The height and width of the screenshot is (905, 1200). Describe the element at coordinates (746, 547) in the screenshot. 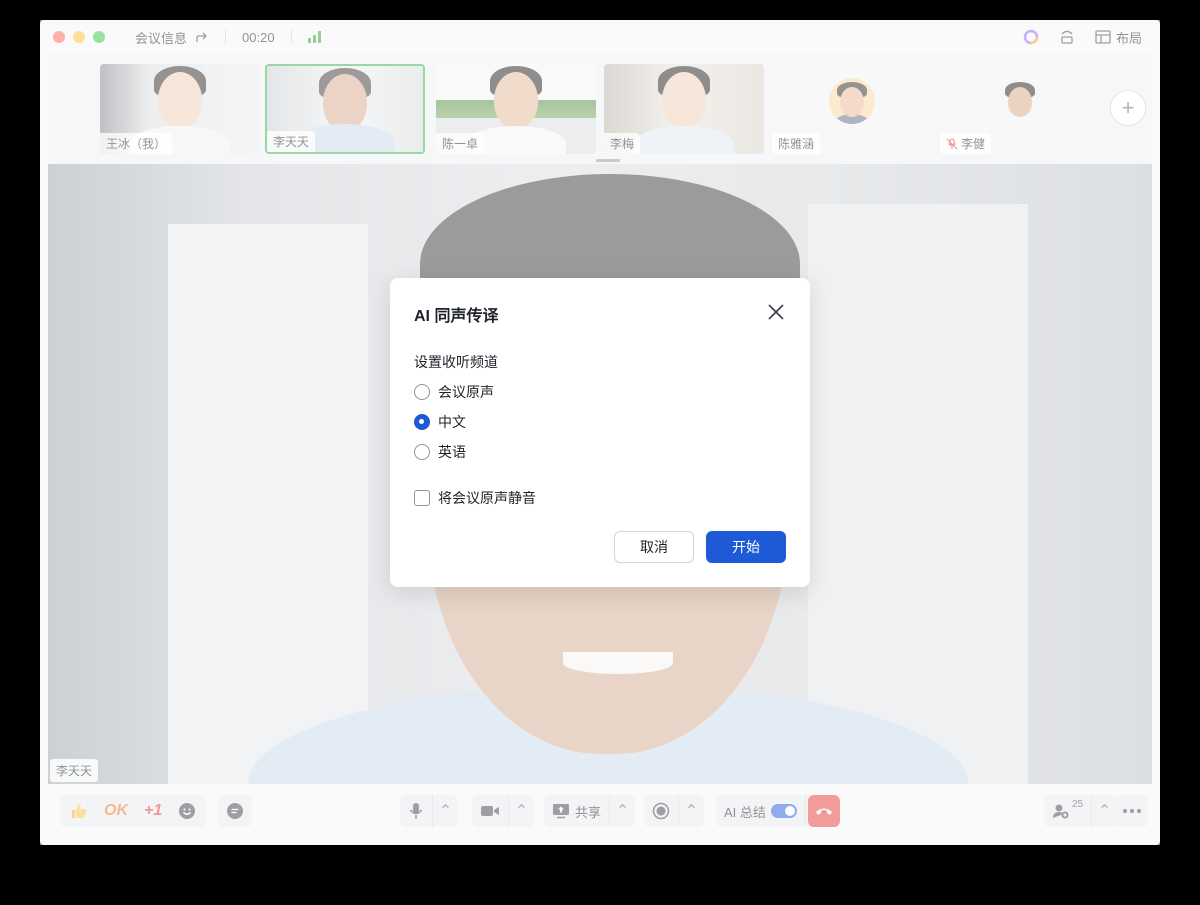

I see `start-button: 开始` at that location.